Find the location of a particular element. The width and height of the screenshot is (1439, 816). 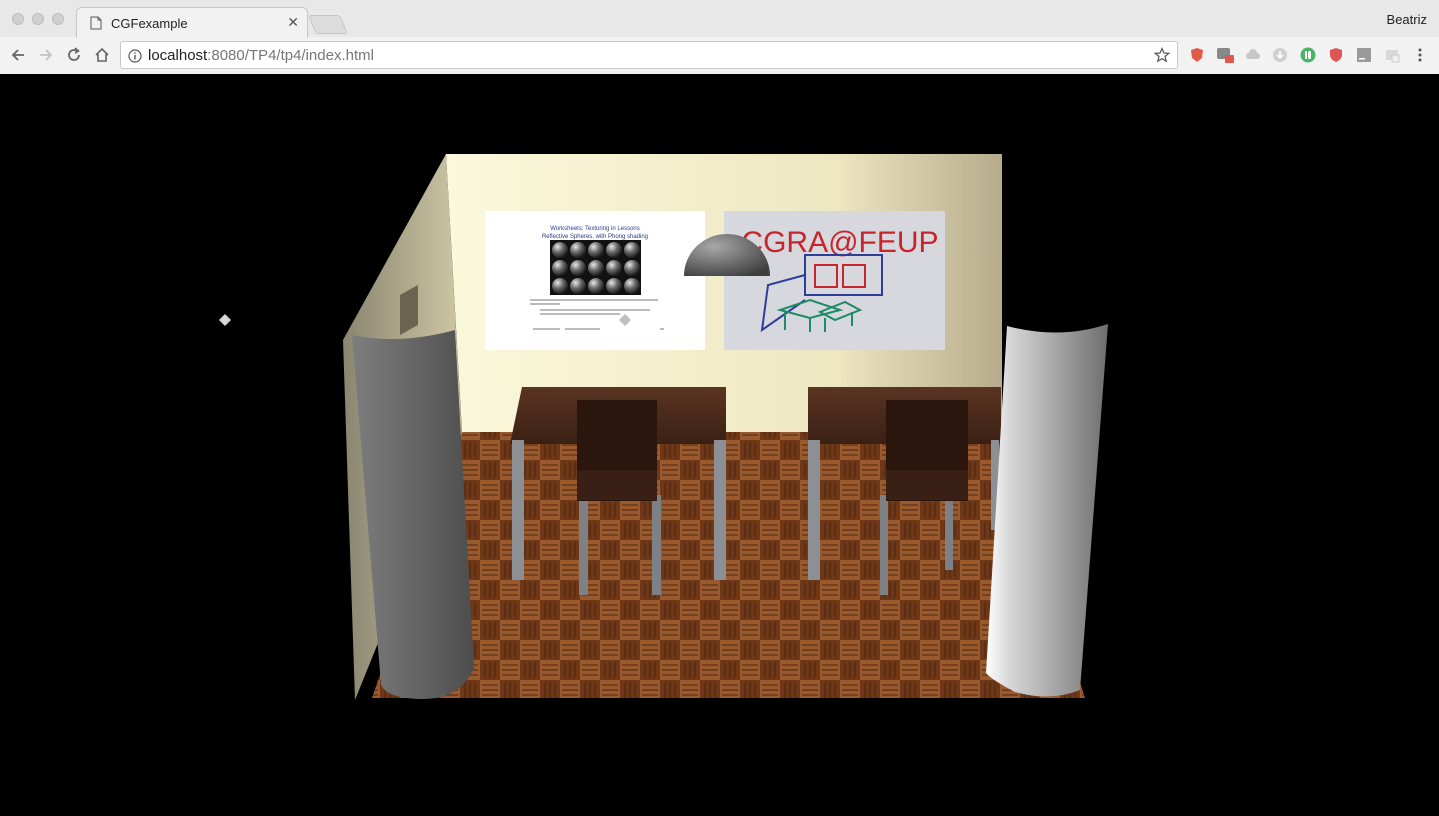

chair-right is located at coordinates (927, 450).